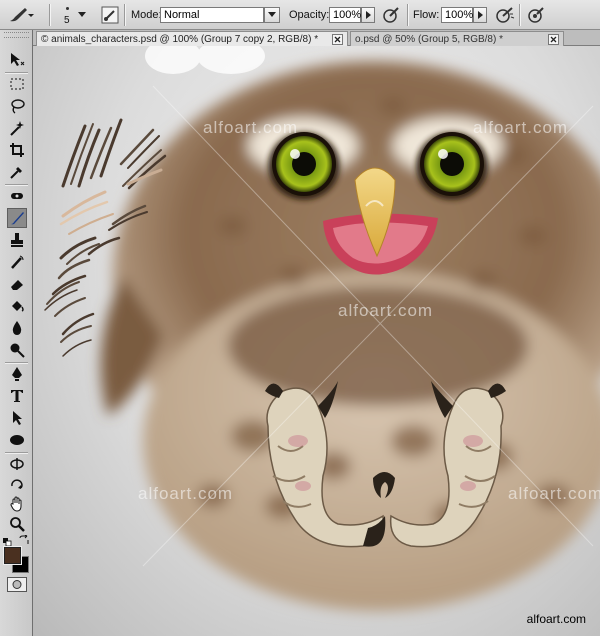  Describe the element at coordinates (309, 15) in the screenshot. I see `opacity-label: Opacity:` at that location.